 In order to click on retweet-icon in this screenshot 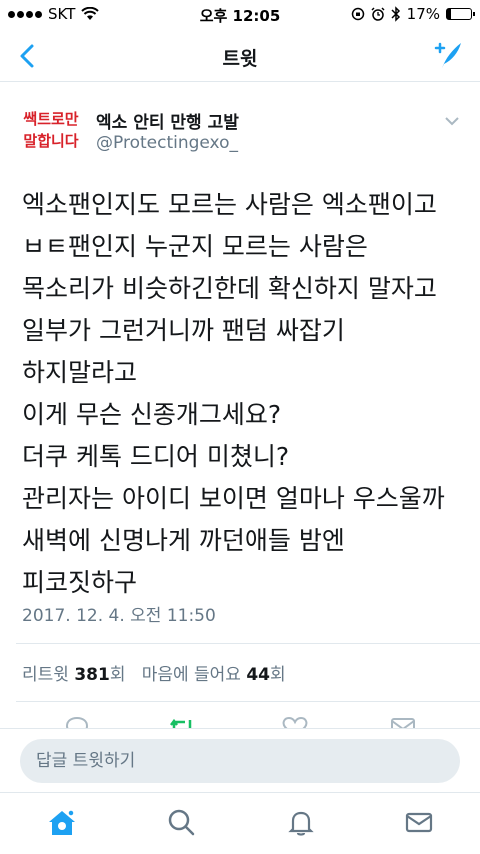, I will do `click(181, 723)`.